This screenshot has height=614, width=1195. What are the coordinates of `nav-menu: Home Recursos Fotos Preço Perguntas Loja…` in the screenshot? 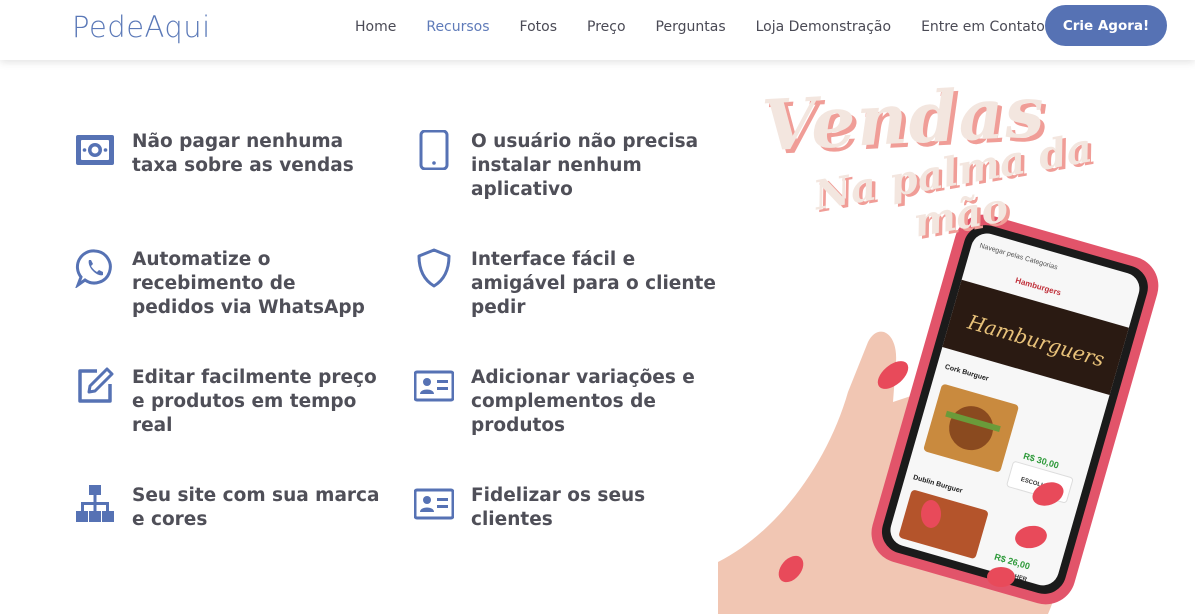 It's located at (715, 27).